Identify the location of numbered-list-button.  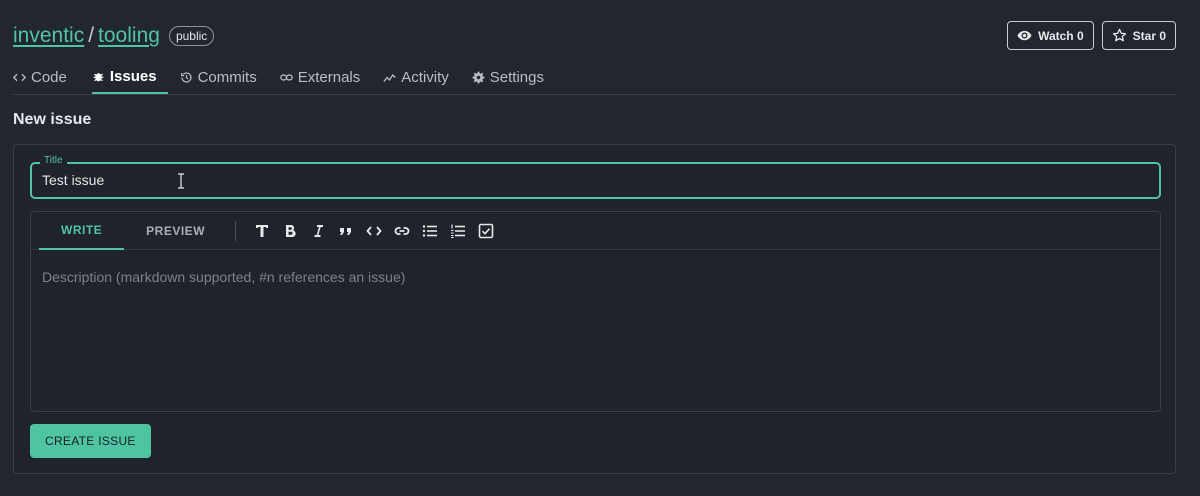
(458, 231).